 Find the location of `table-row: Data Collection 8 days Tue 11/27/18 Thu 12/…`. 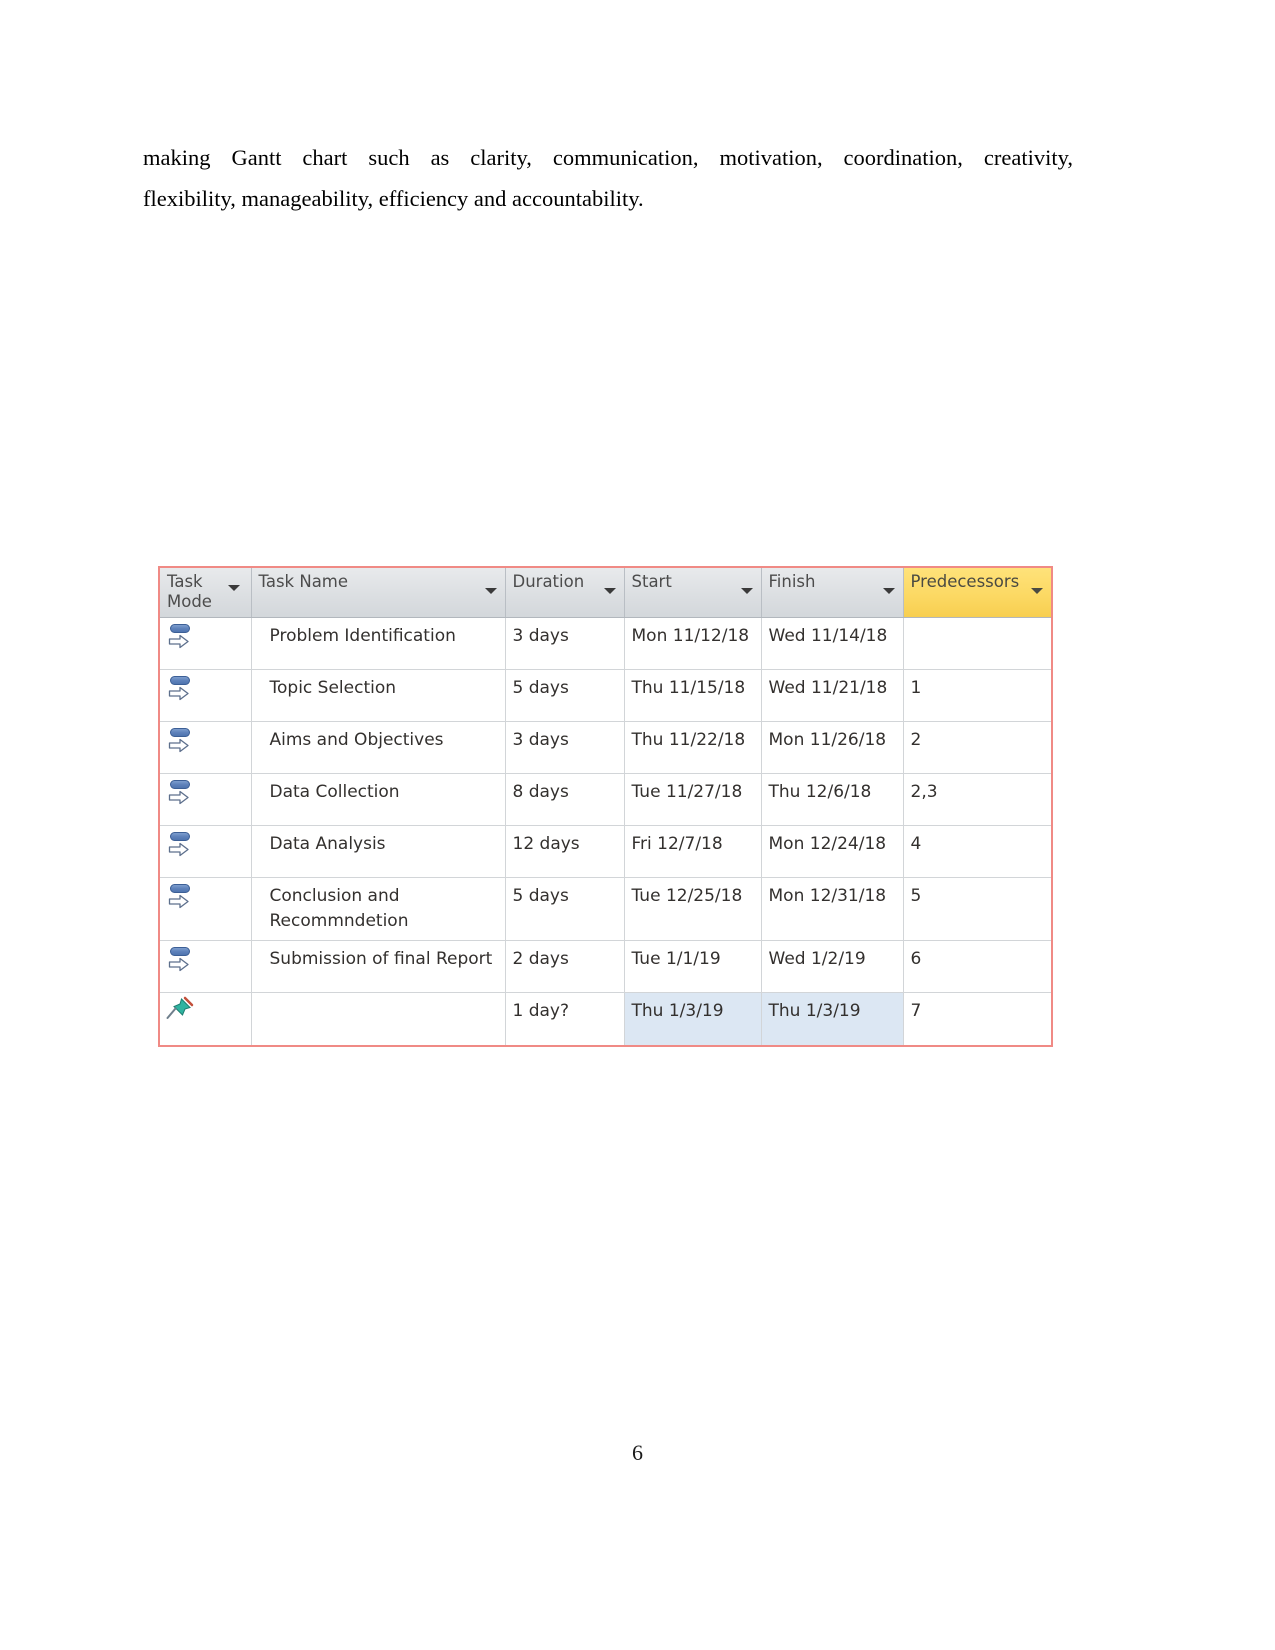

table-row: Data Collection 8 days Tue 11/27/18 Thu 12/… is located at coordinates (605, 799).